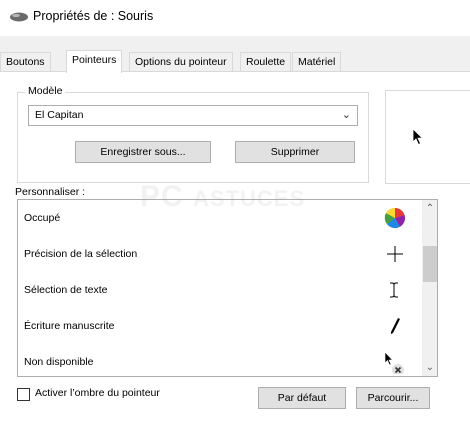 Image resolution: width=470 pixels, height=434 pixels. What do you see at coordinates (59, 362) in the screenshot?
I see `list-item-label: Non disponible` at bounding box center [59, 362].